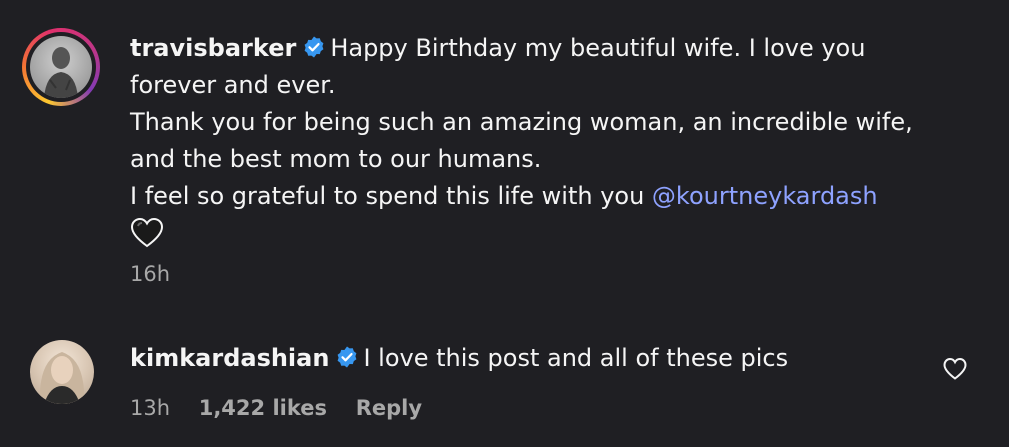 The width and height of the screenshot is (1009, 447). What do you see at coordinates (576, 358) in the screenshot?
I see `comment-text: I love this post and all of these pics` at bounding box center [576, 358].